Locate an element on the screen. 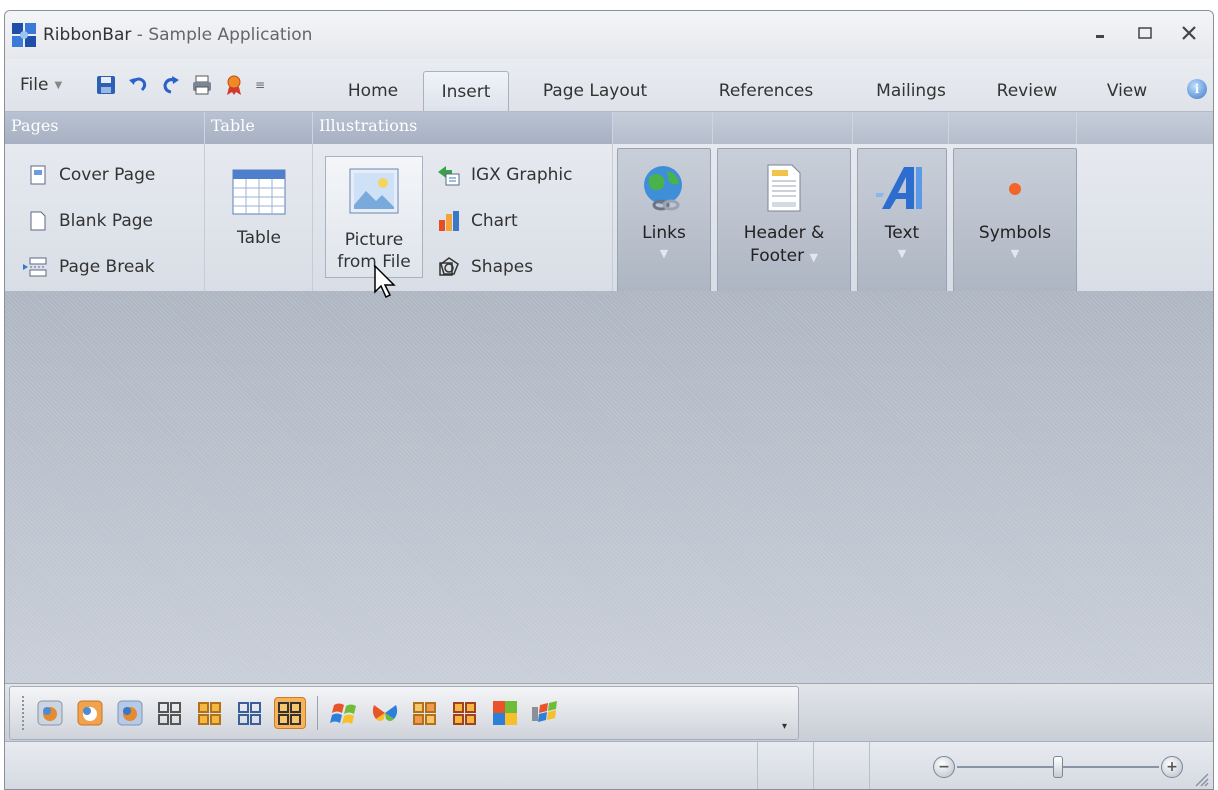 This screenshot has width=1218, height=790. blank-page-button: Blank Page is located at coordinates (90, 221).